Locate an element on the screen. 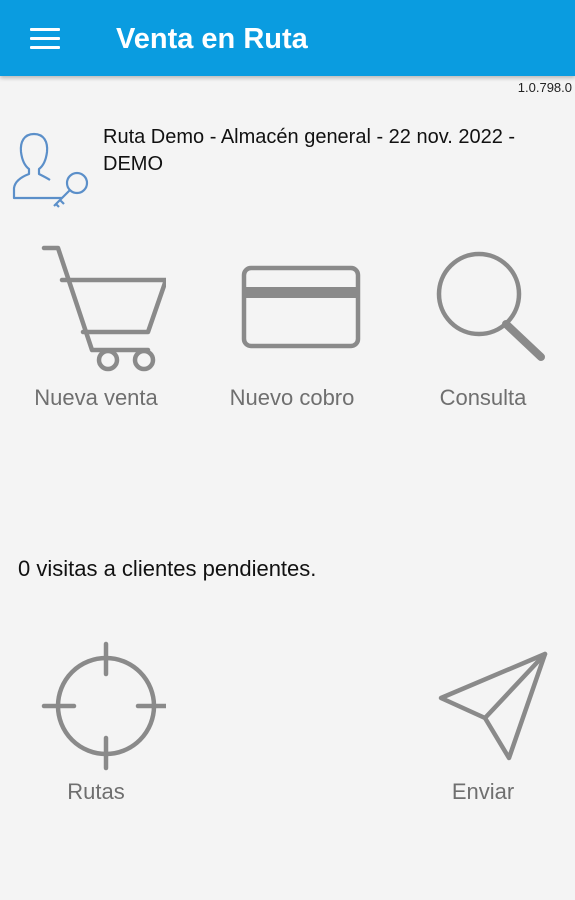  query-button: Consulta is located at coordinates (483, 325).